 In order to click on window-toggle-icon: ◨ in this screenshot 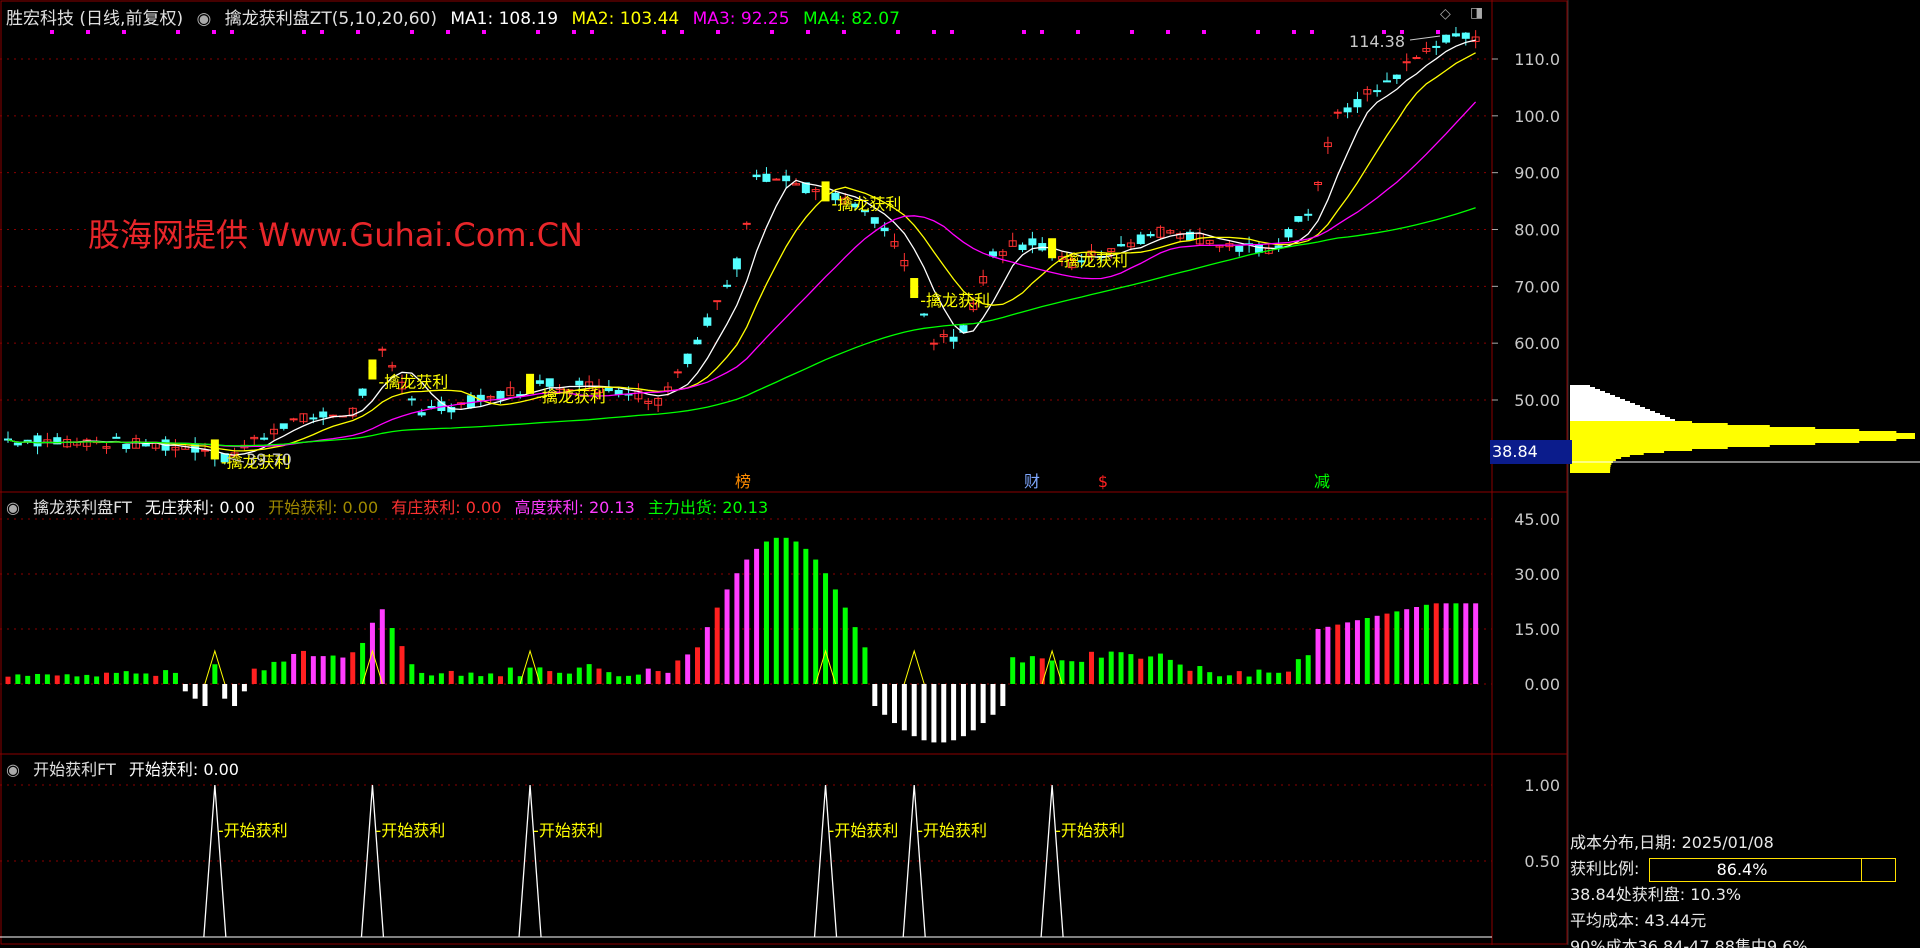, I will do `click(1476, 13)`.